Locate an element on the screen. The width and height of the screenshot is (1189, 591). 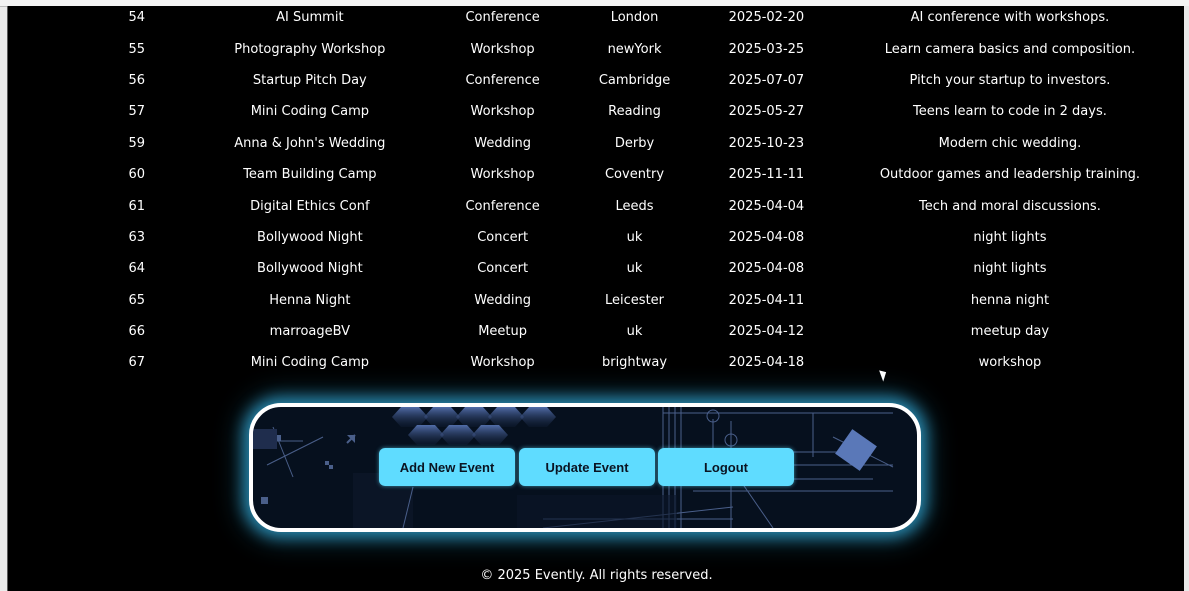
cell-description: meetup day is located at coordinates (1010, 332).